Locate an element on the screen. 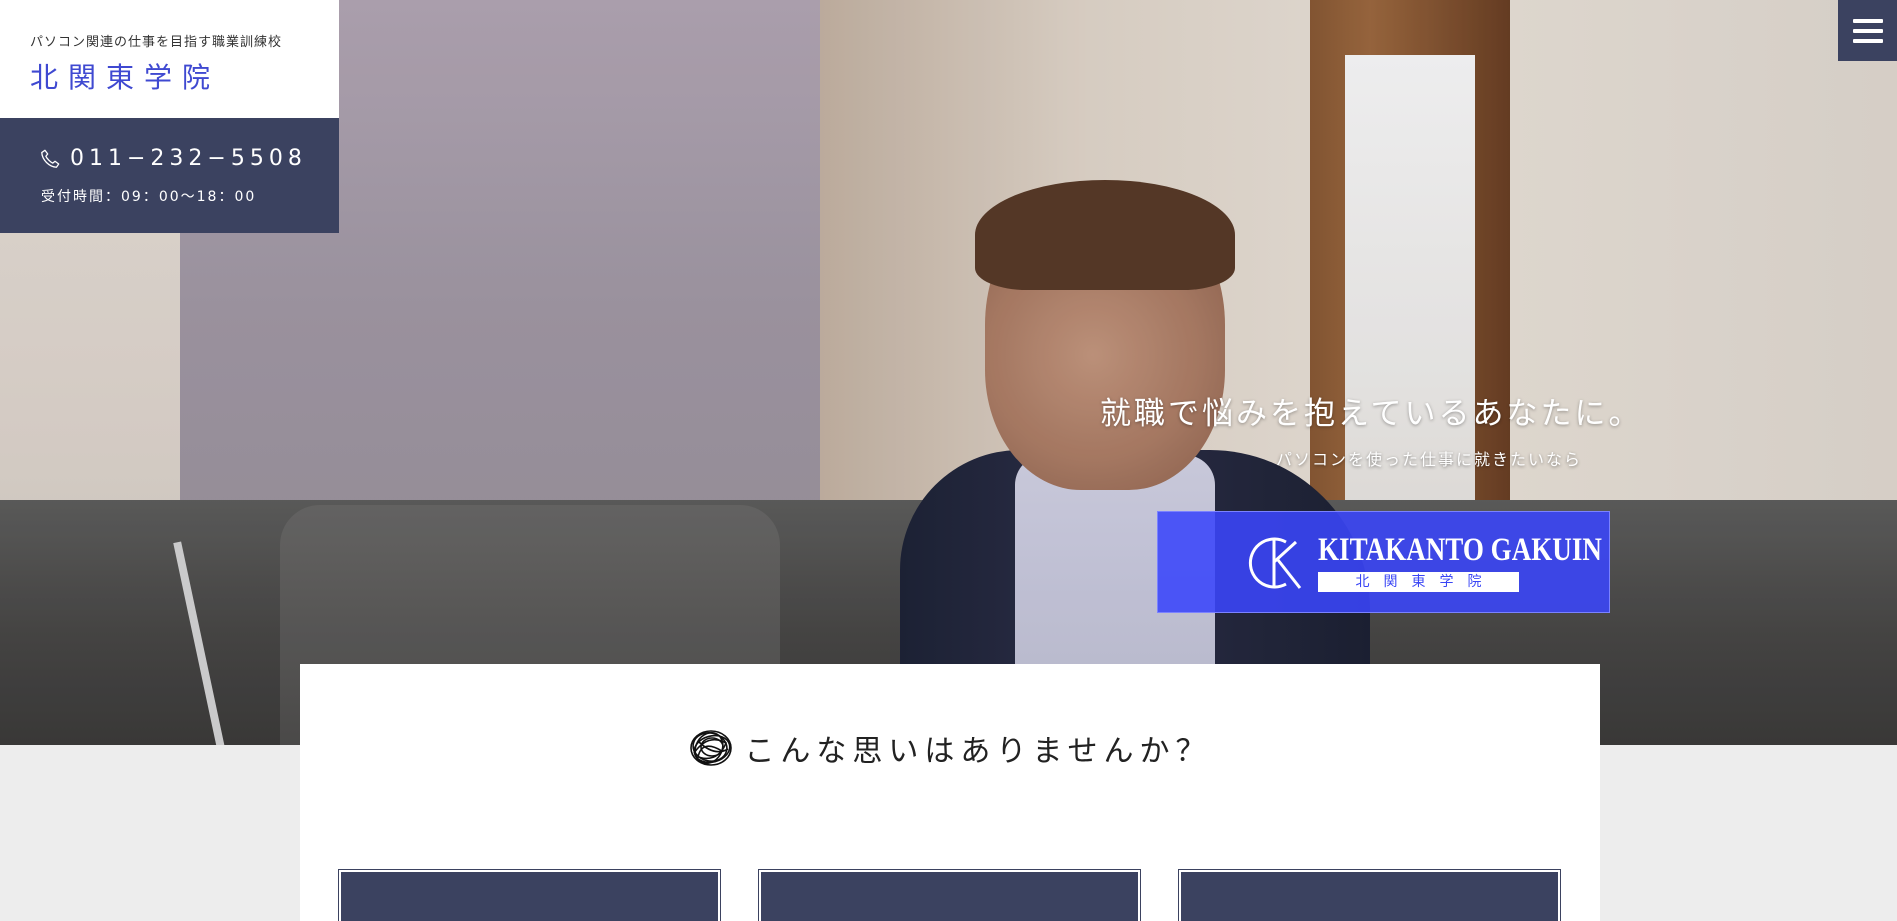 The image size is (1897, 921). kitakanto-logo-banner: KITAKANTO GAKUIN 北関東学院 is located at coordinates (1383, 562).